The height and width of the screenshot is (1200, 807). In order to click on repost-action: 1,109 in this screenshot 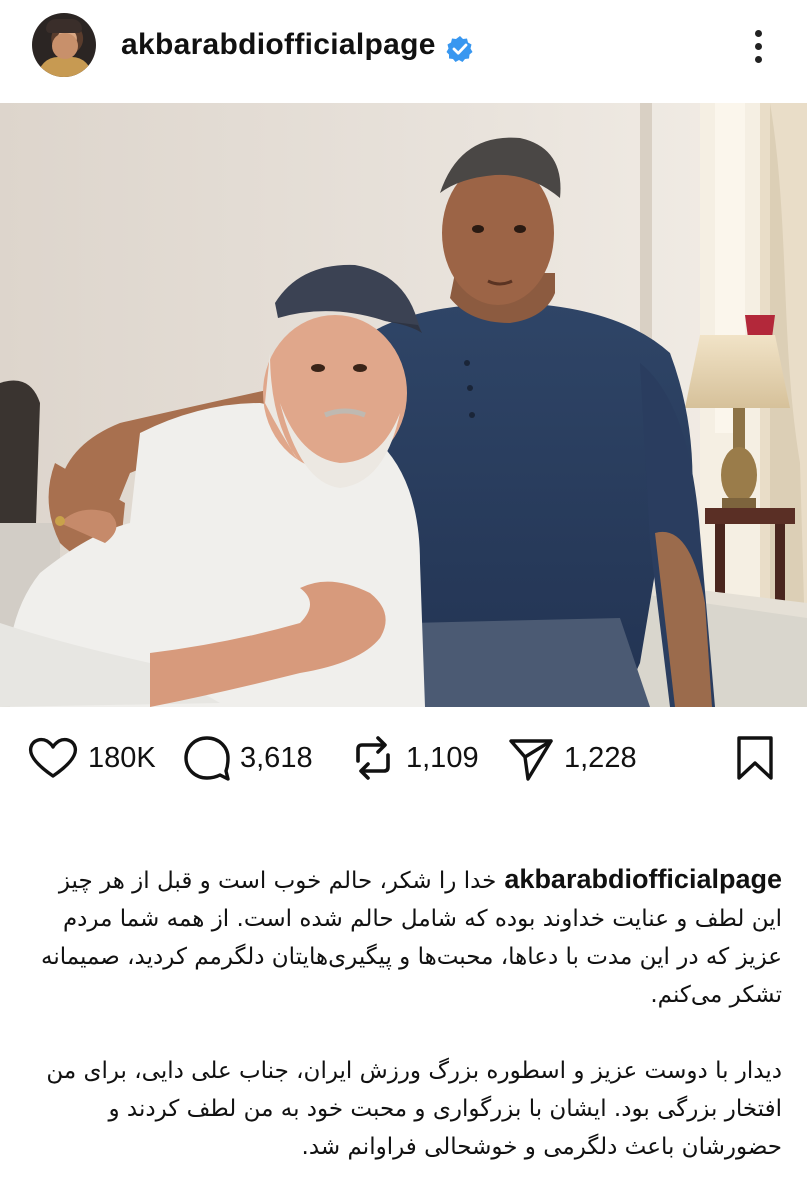, I will do `click(413, 758)`.